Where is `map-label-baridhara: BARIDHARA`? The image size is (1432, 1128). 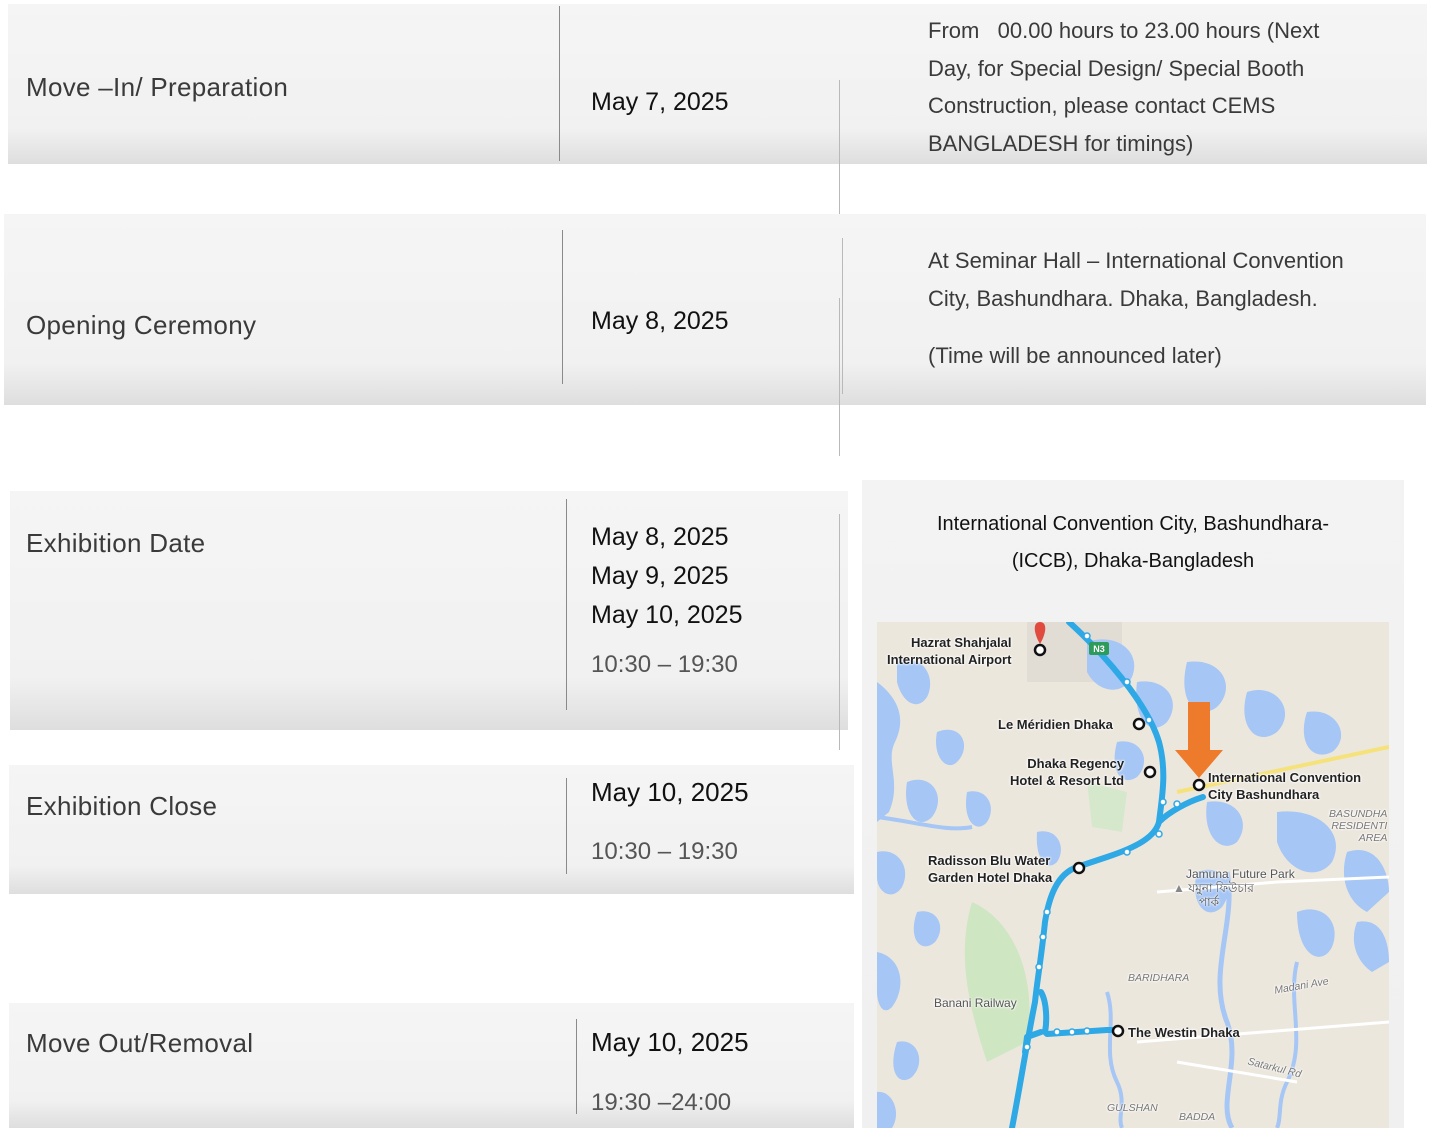 map-label-baridhara: BARIDHARA is located at coordinates (1159, 978).